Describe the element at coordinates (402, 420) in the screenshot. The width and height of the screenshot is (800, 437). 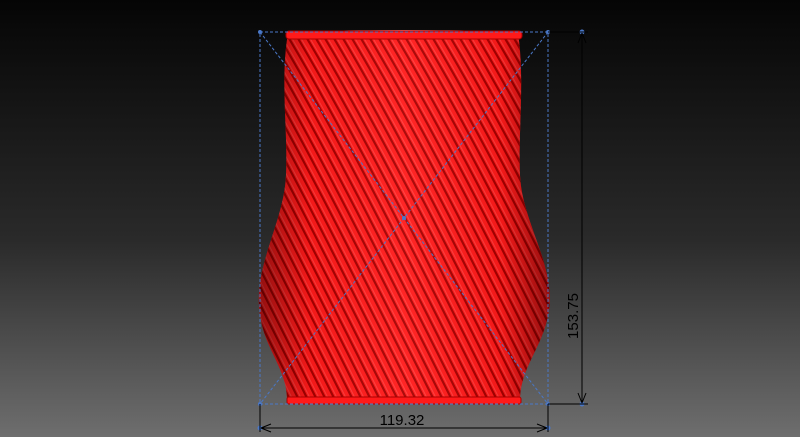
I see `width-dimension-label: 119.32` at that location.